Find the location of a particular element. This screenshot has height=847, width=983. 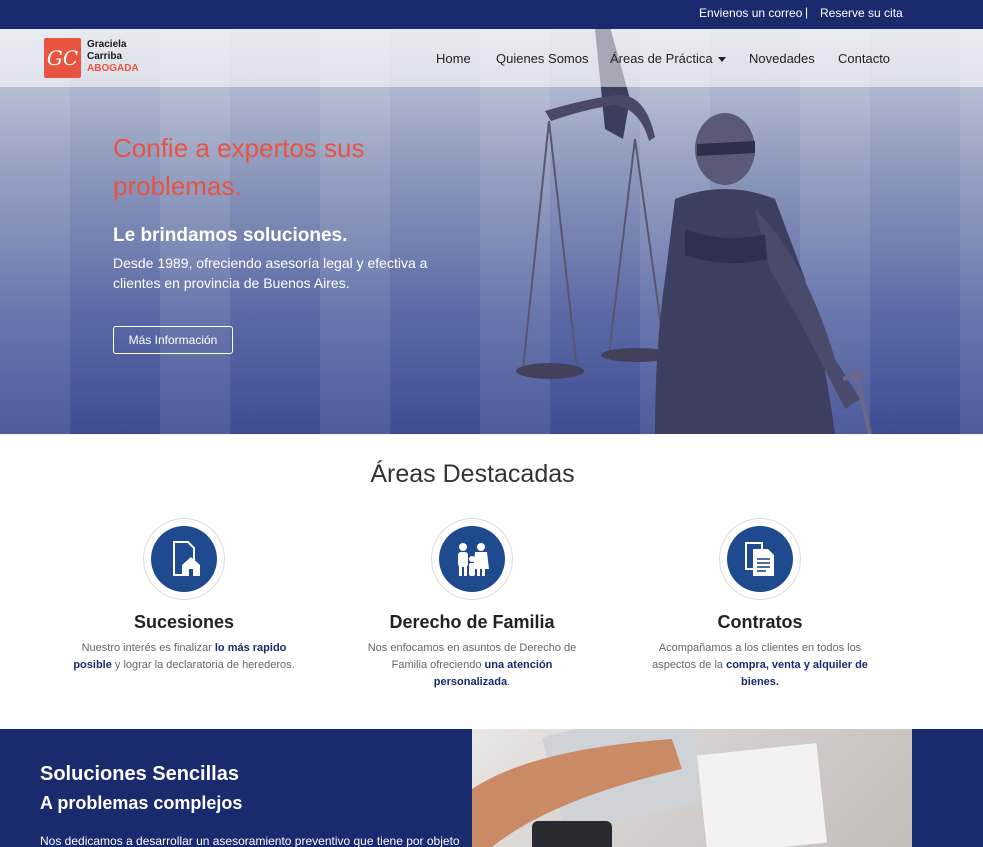

nav-about: Quienes Somos is located at coordinates (542, 58).